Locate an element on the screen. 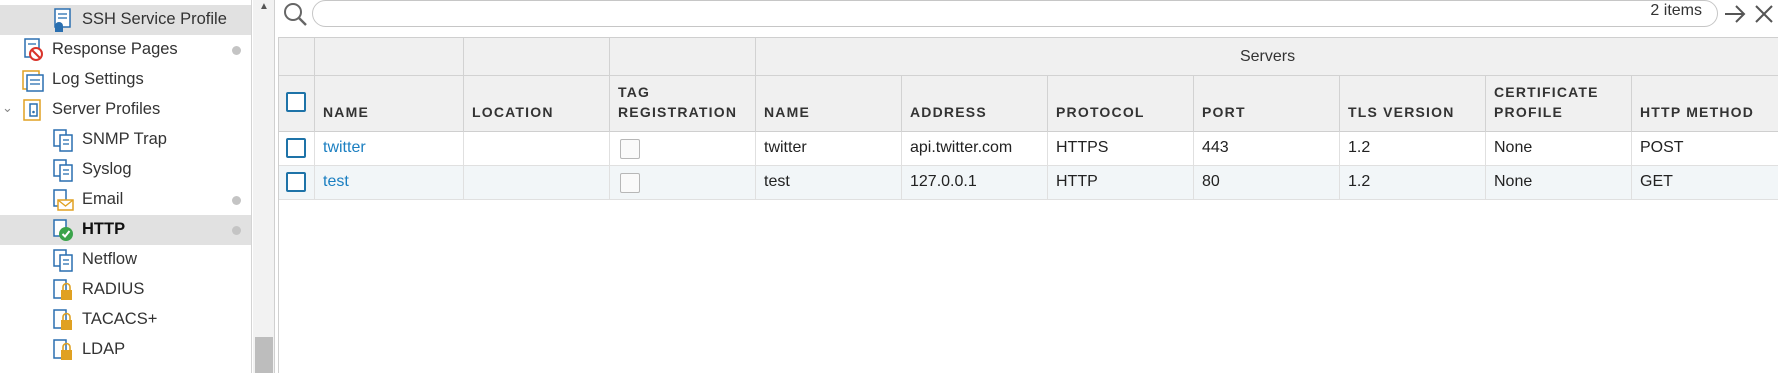  server-name-value: twitter is located at coordinates (785, 147).